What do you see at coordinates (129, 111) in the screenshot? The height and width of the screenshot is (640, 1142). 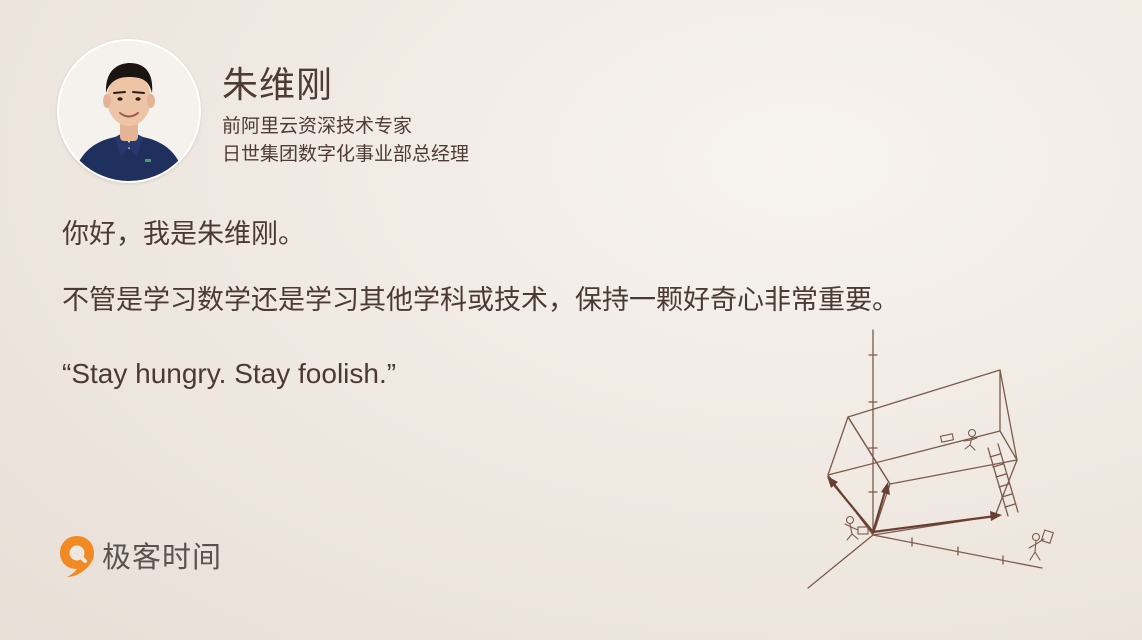 I see `author-avatar` at bounding box center [129, 111].